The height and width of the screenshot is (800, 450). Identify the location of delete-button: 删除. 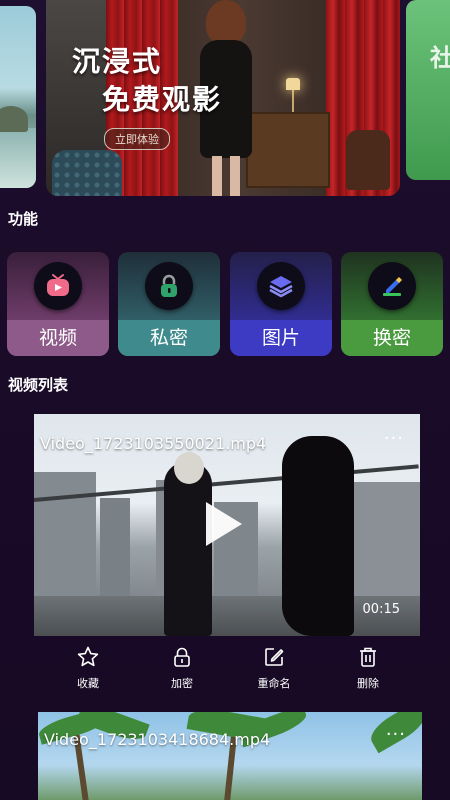
(368, 668).